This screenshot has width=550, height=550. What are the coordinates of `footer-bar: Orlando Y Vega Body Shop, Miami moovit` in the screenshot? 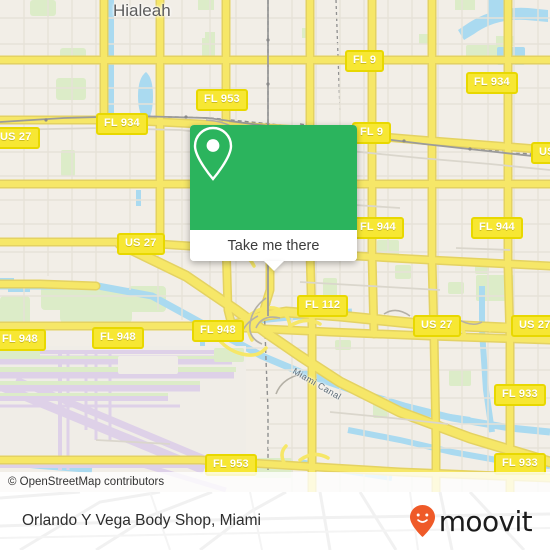 It's located at (275, 521).